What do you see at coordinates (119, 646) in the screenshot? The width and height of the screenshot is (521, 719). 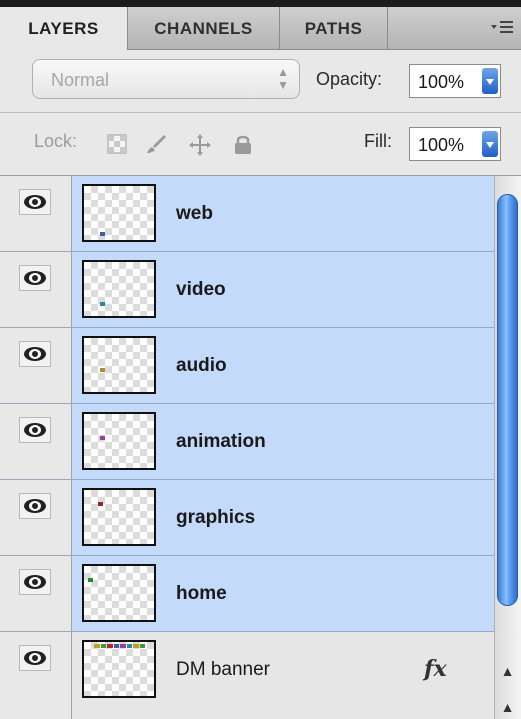 I see `banner-thumbnail-image` at bounding box center [119, 646].